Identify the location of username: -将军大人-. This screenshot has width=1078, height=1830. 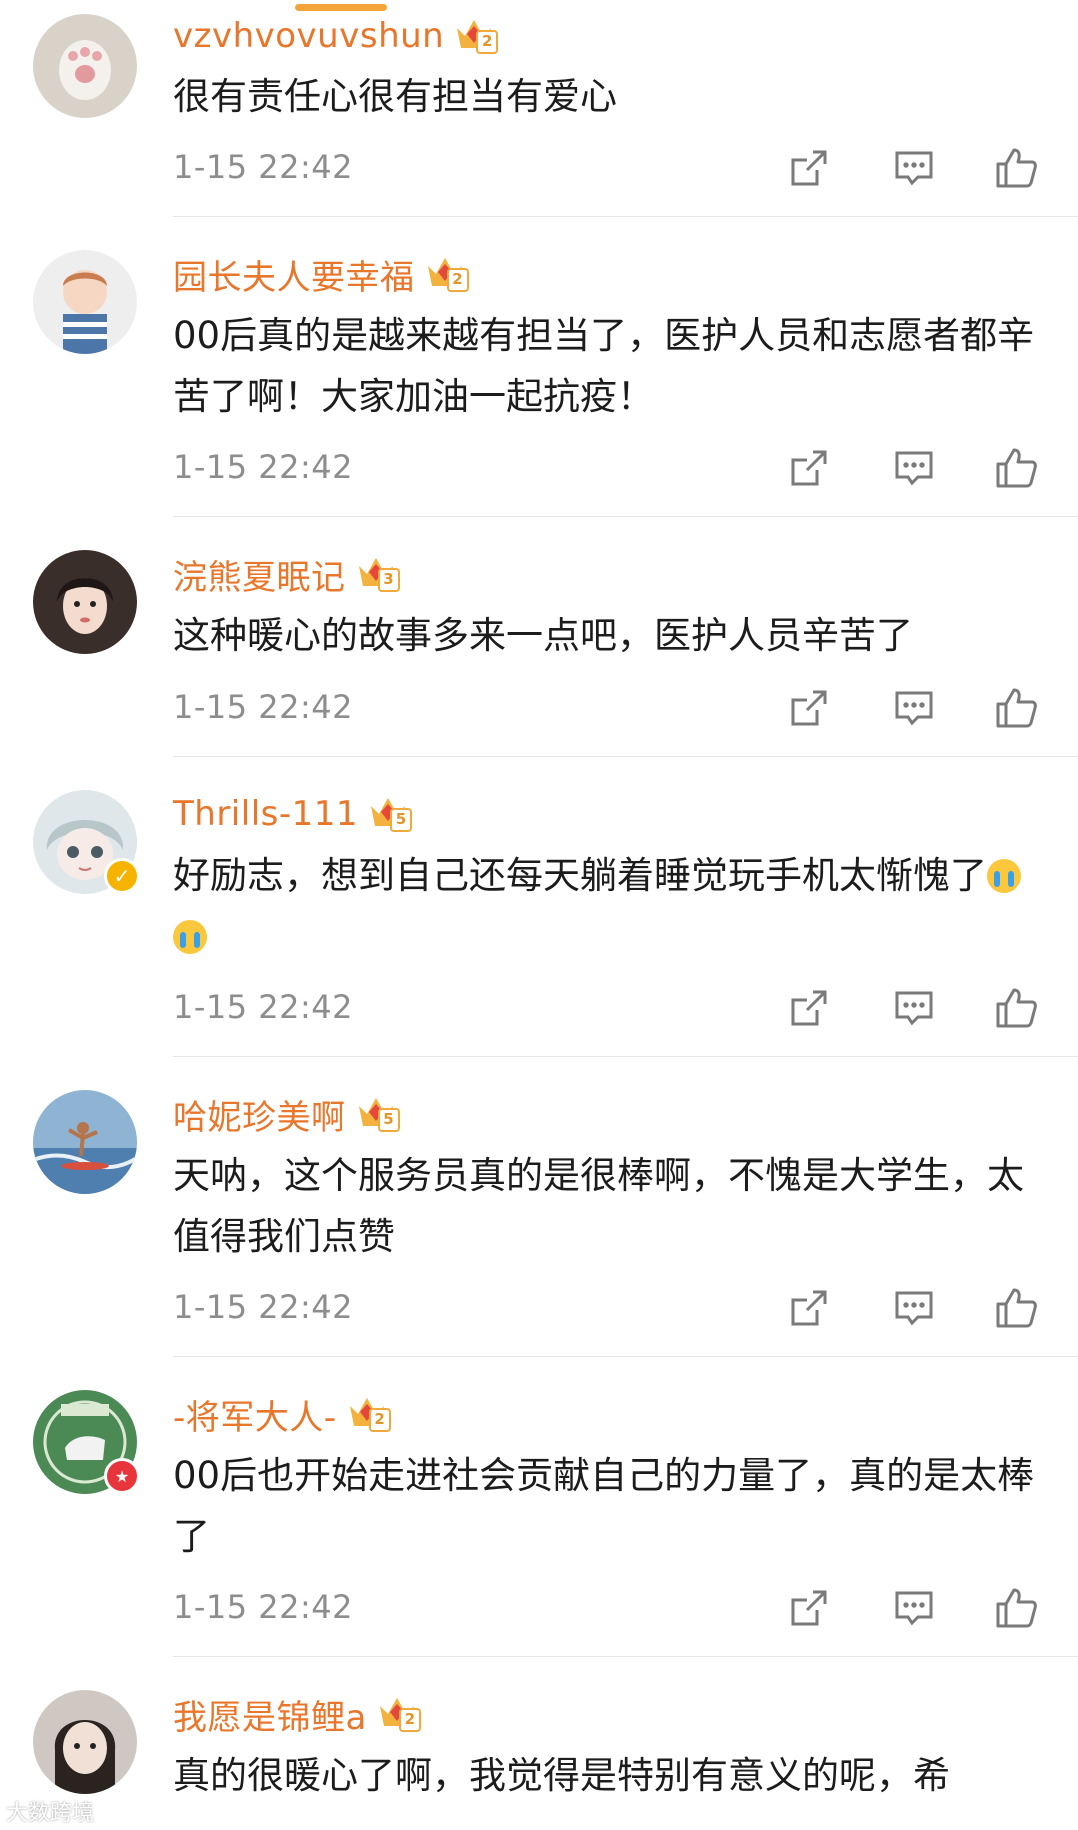
(255, 1414).